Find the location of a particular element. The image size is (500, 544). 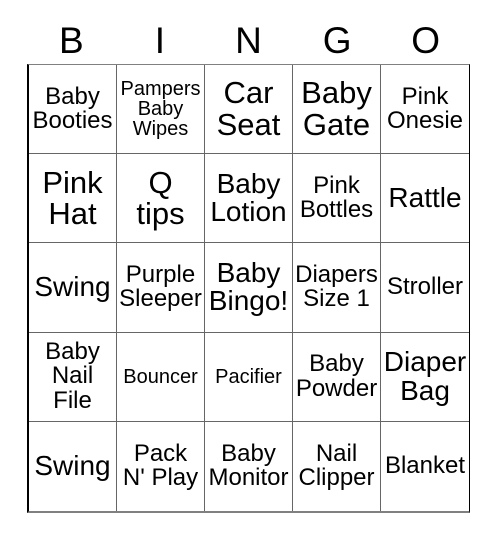

bingo-cell-label: Rattle is located at coordinates (425, 198).